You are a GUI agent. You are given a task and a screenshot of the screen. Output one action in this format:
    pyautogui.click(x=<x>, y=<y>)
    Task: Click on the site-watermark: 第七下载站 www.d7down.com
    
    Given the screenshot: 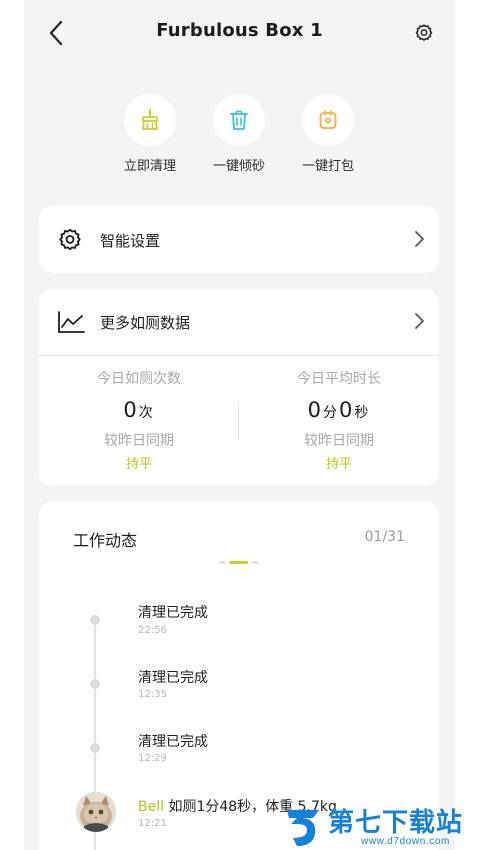 What is the action you would take?
    pyautogui.click(x=380, y=825)
    